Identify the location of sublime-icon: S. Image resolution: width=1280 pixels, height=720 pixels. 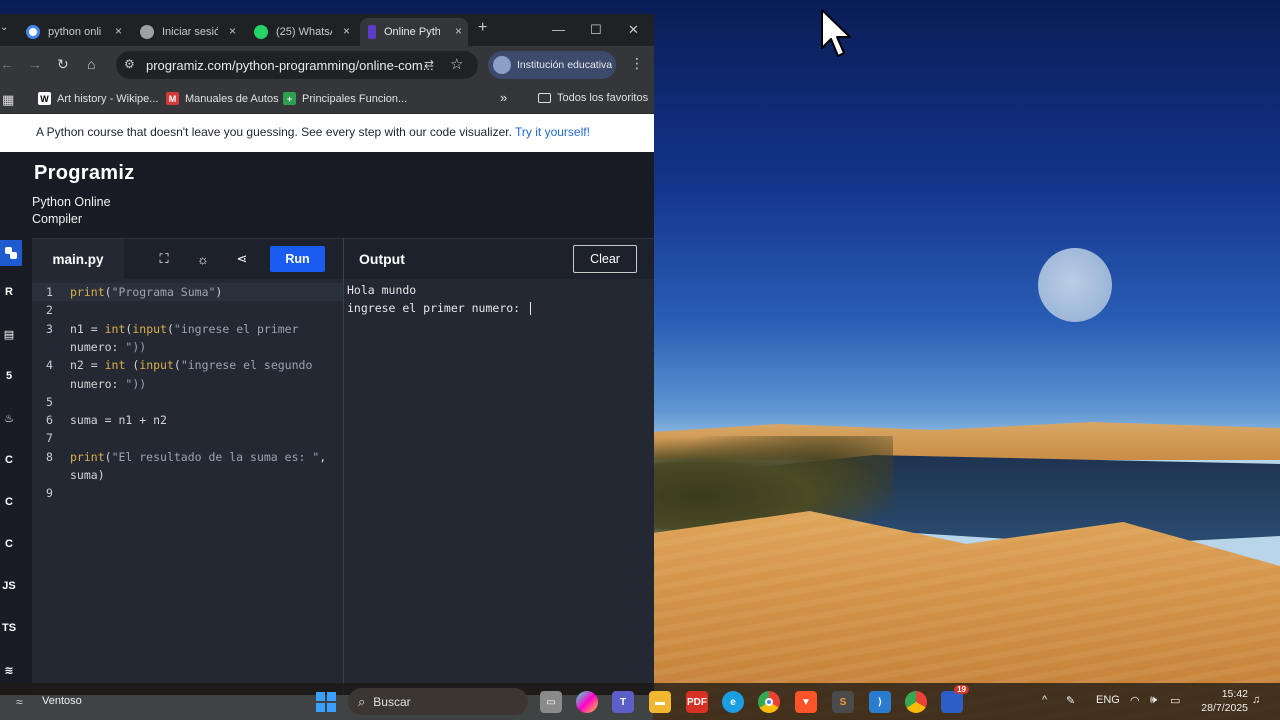
(843, 702).